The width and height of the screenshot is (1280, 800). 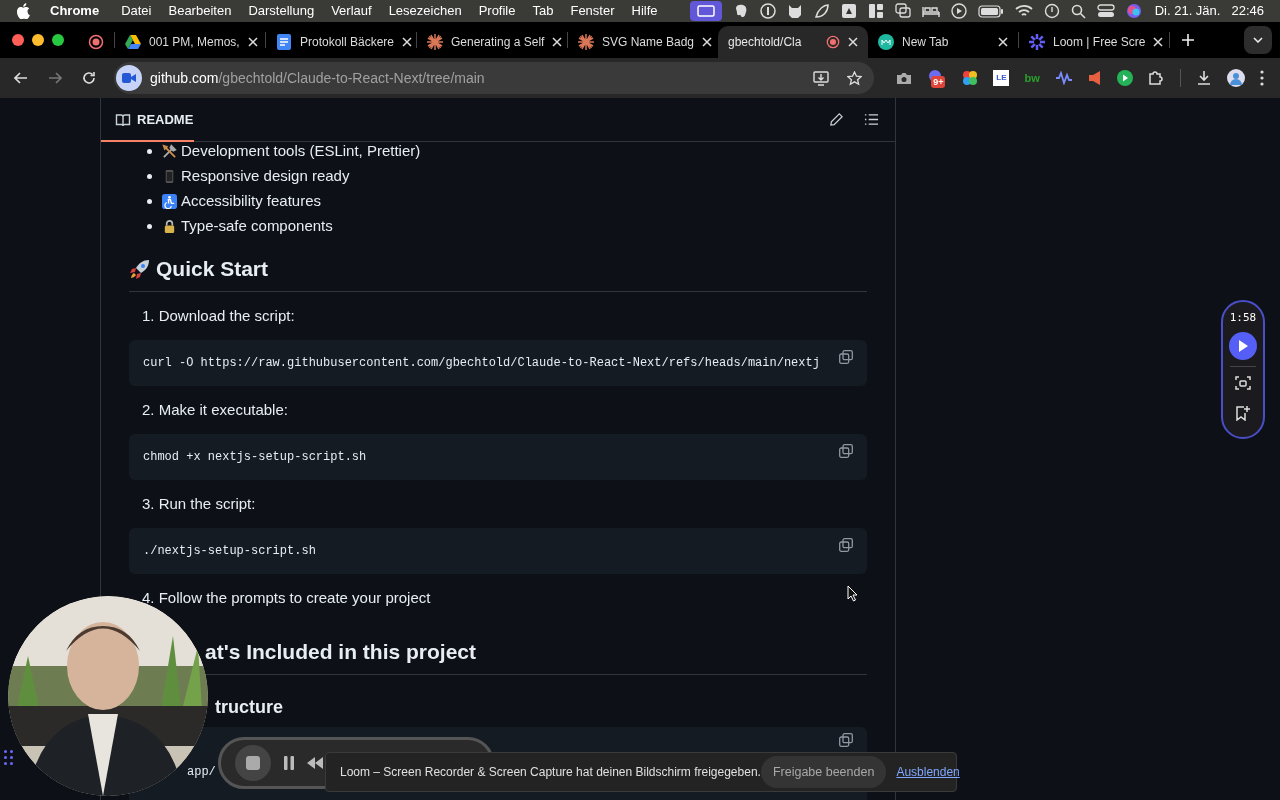 I want to click on hide-link: Ausblenden, so click(x=928, y=772).